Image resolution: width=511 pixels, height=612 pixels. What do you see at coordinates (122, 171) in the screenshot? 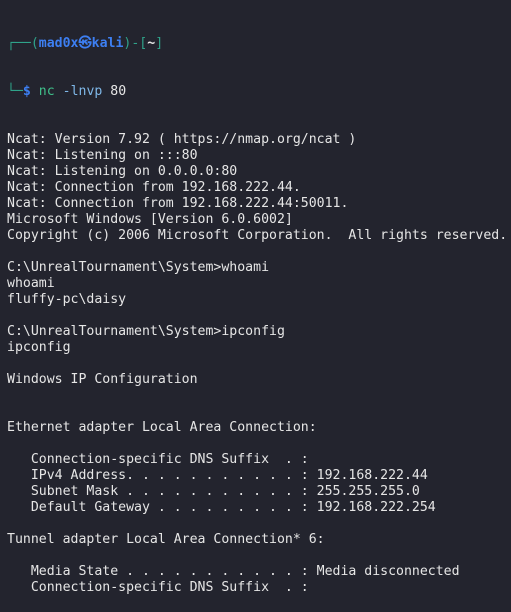
I see `output-line: Ncat: Listening on 0.0.0.0:80` at bounding box center [122, 171].